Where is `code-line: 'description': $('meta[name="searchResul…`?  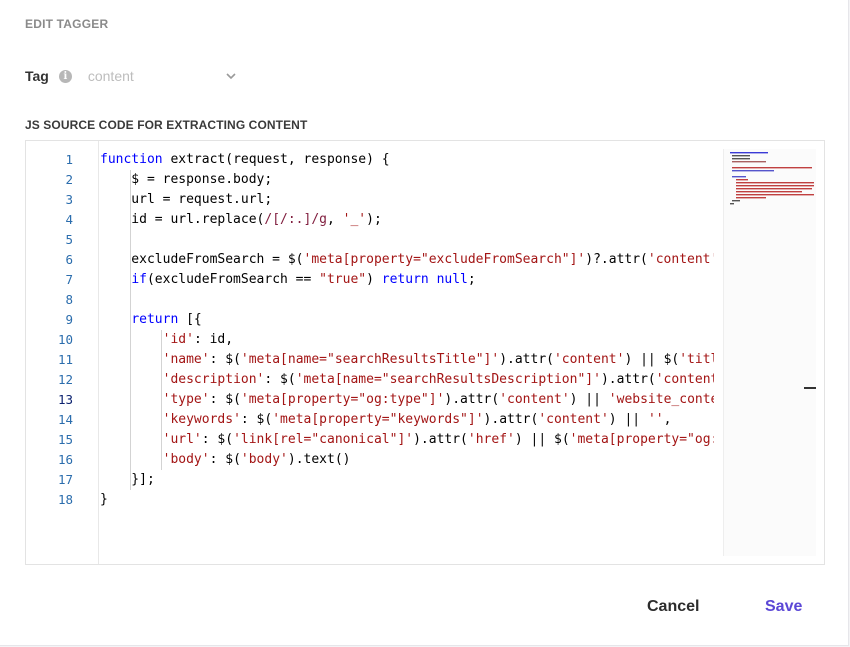
code-line: 'description': $('meta[name="searchResul… is located at coordinates (438, 379).